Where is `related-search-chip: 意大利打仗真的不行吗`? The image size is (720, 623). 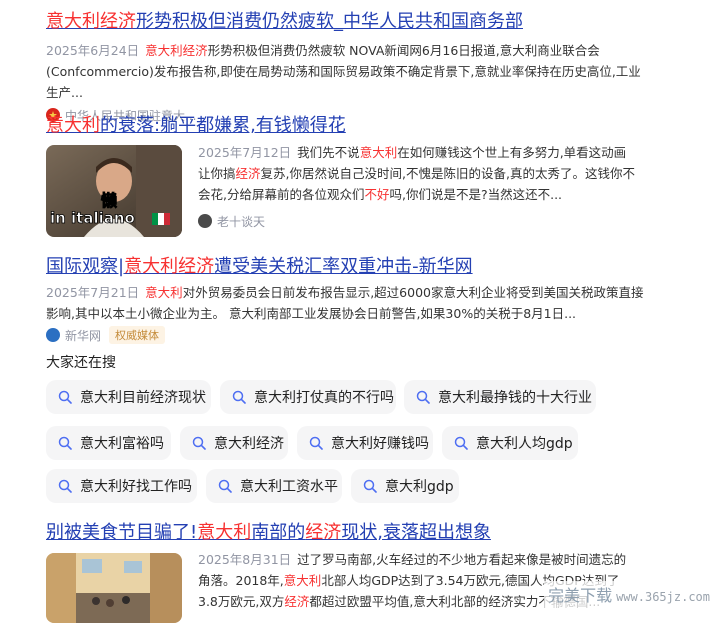
related-search-chip: 意大利打仗真的不行吗 is located at coordinates (308, 397).